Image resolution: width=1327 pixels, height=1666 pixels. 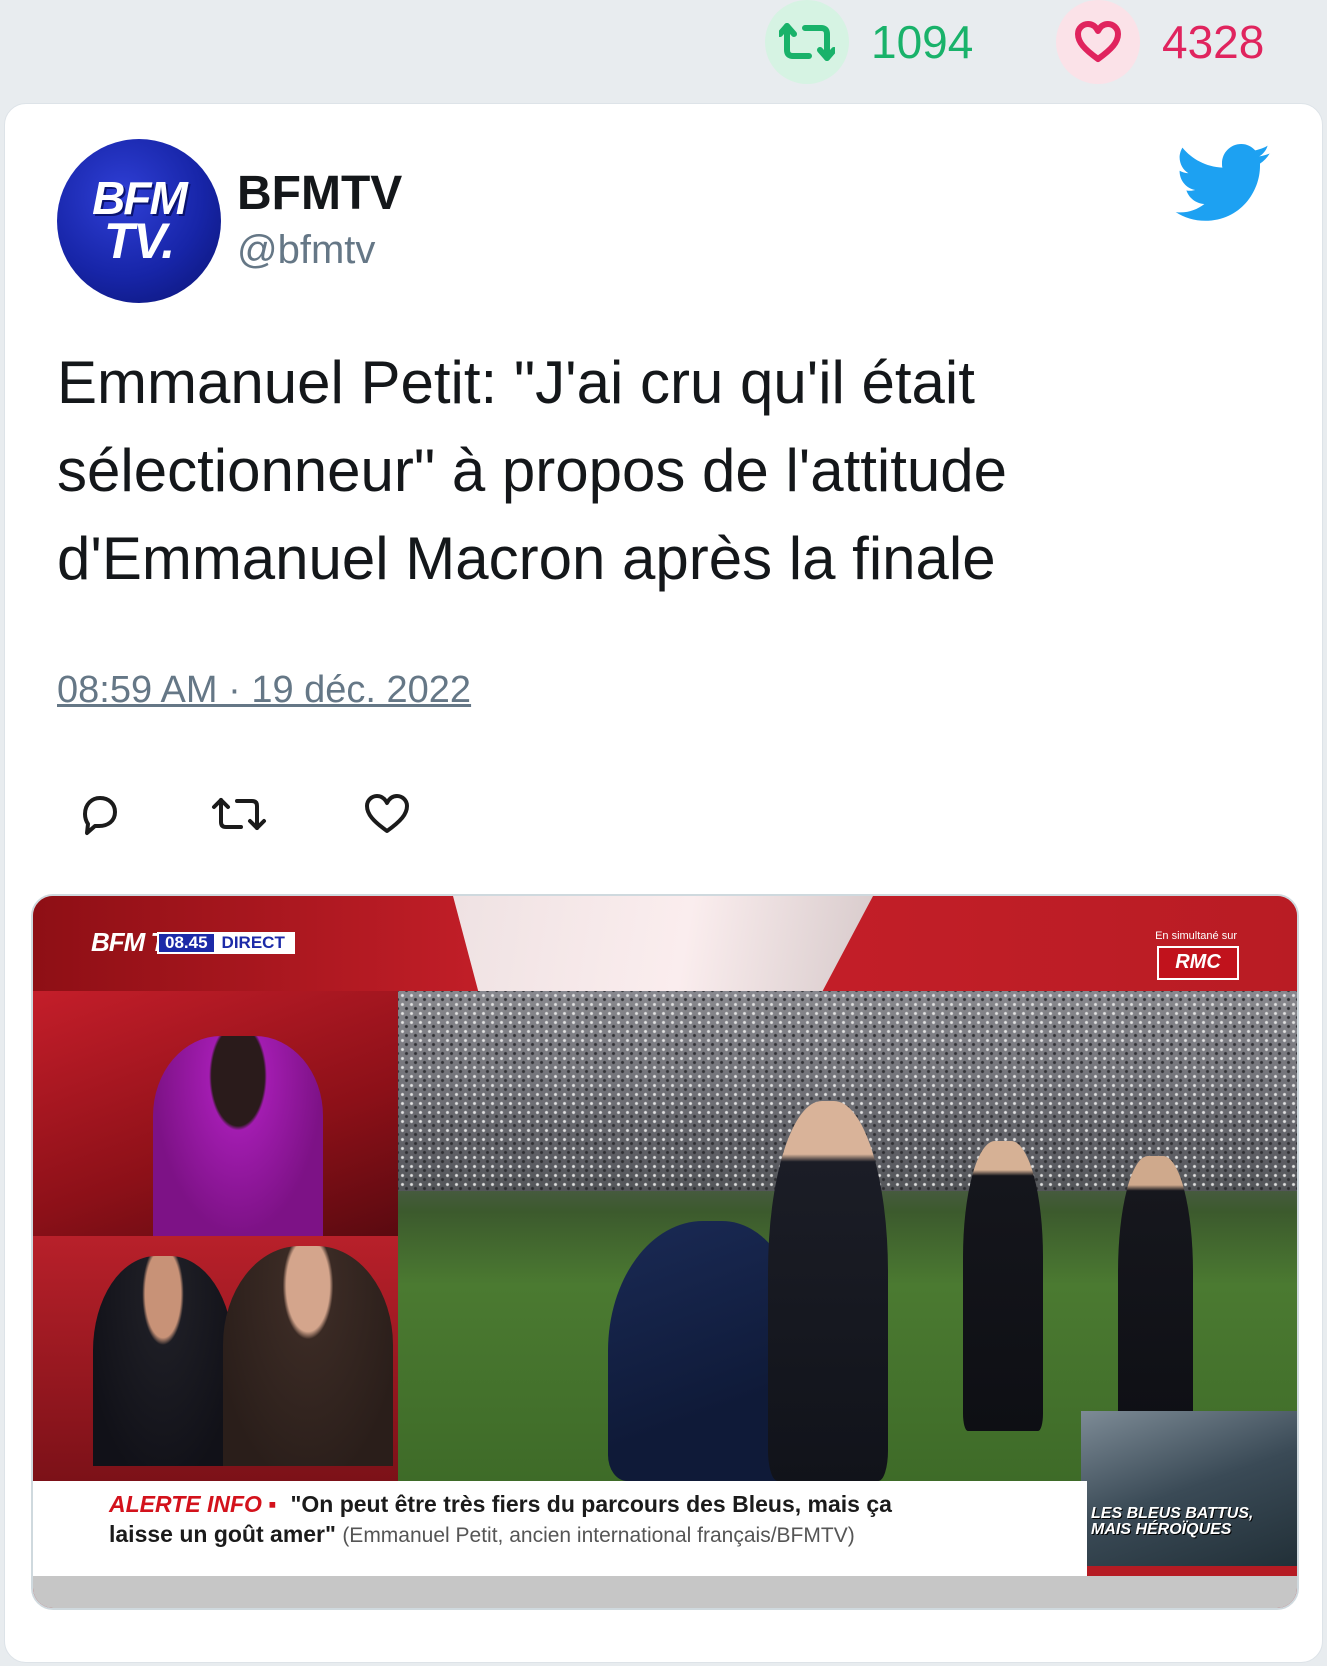 I want to click on inset-caption: LES BLEUS BATTUS, MAIS HÉROÏQUES, so click(x=1172, y=1521).